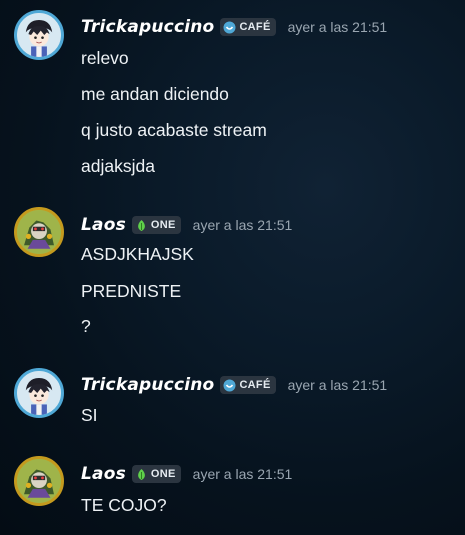  I want to click on message-text: ASDJKHAJSK, so click(137, 254).